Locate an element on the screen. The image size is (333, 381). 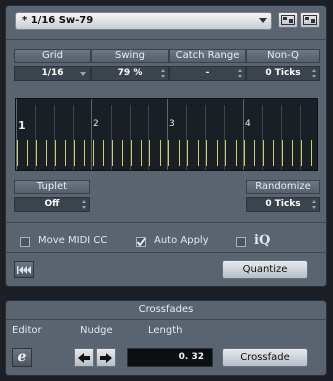
tuplet-value: Off is located at coordinates (52, 204).